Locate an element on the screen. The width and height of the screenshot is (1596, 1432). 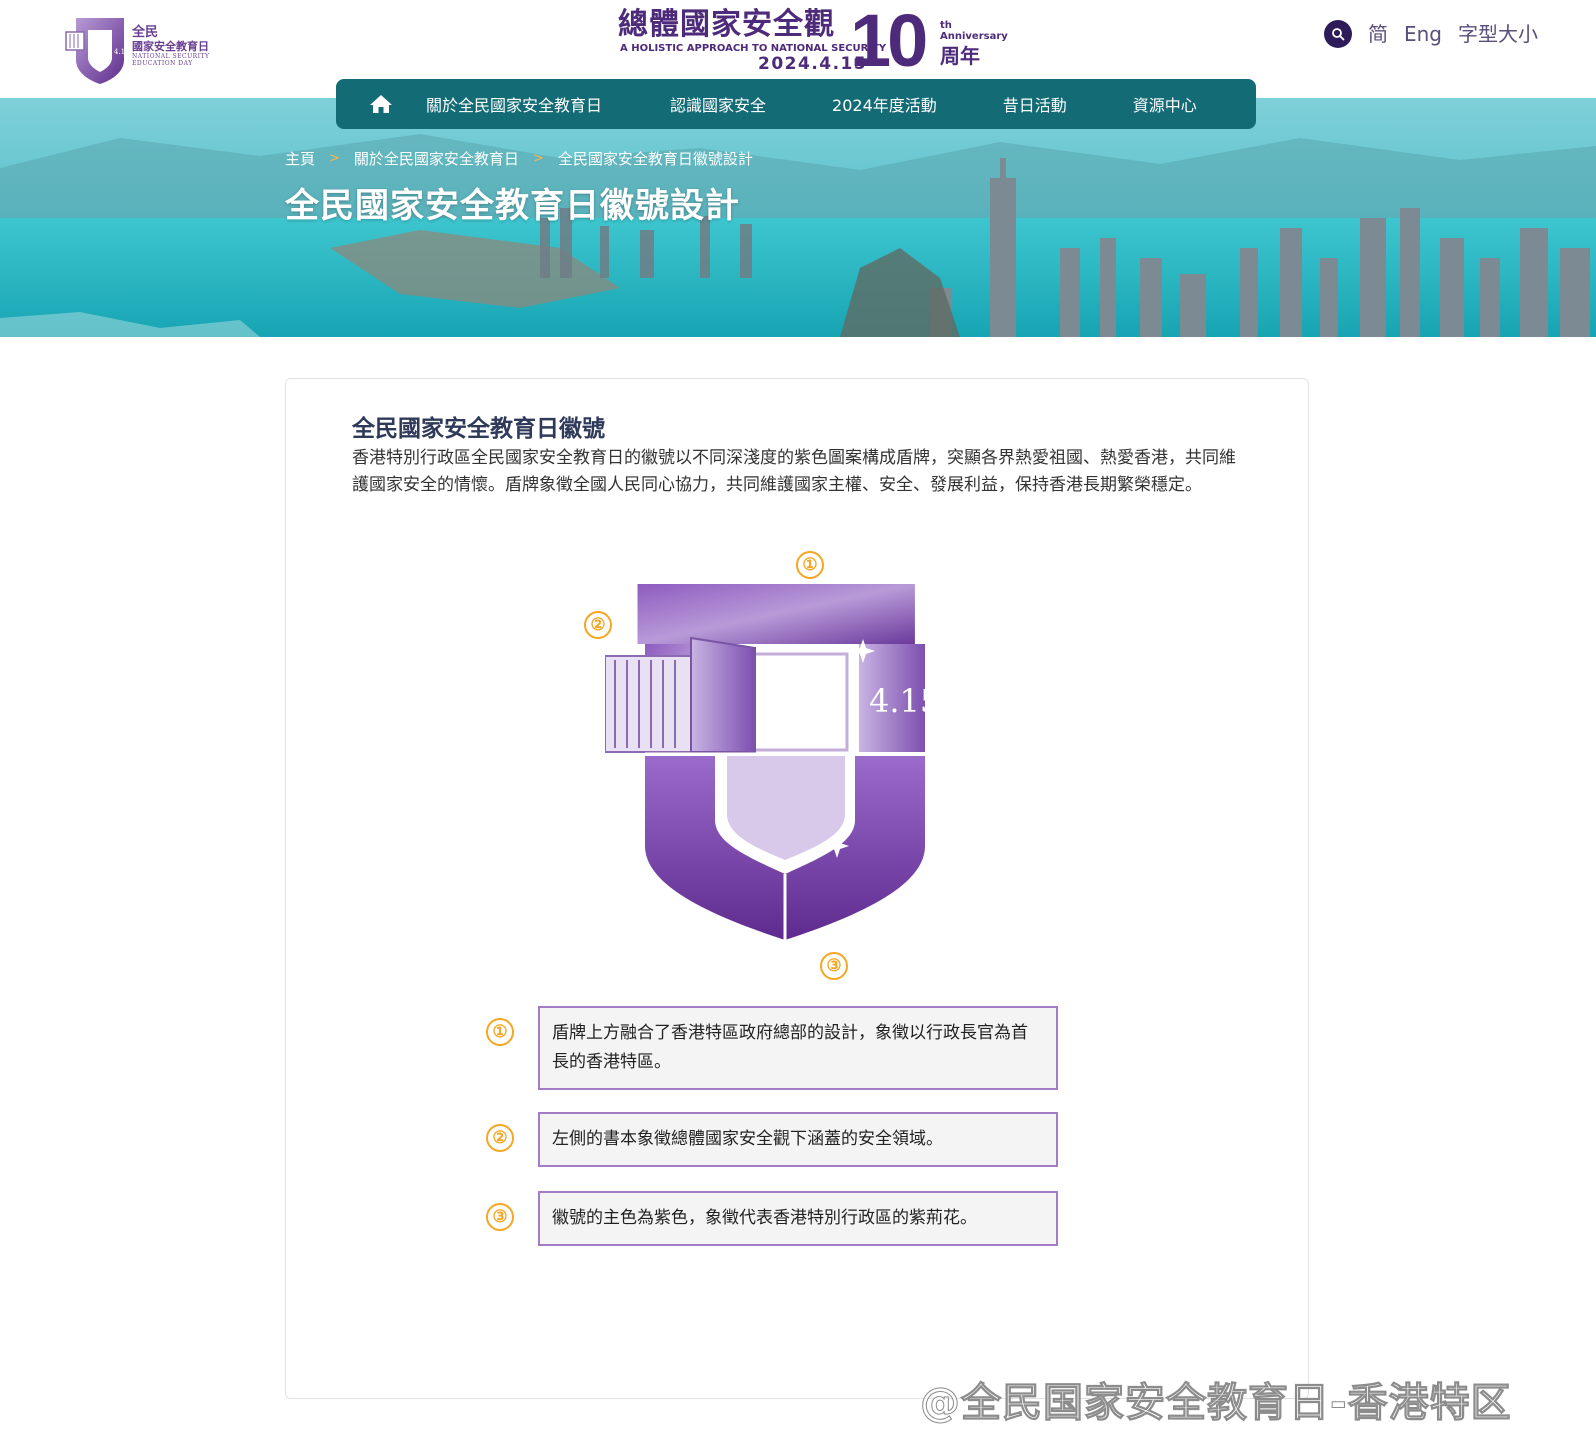
nav-item-2024-events: 2024年度活動 is located at coordinates (884, 104).